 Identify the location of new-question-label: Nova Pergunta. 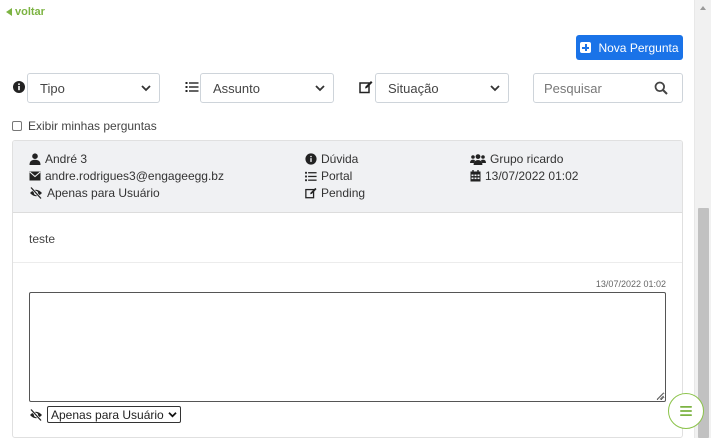
(638, 47).